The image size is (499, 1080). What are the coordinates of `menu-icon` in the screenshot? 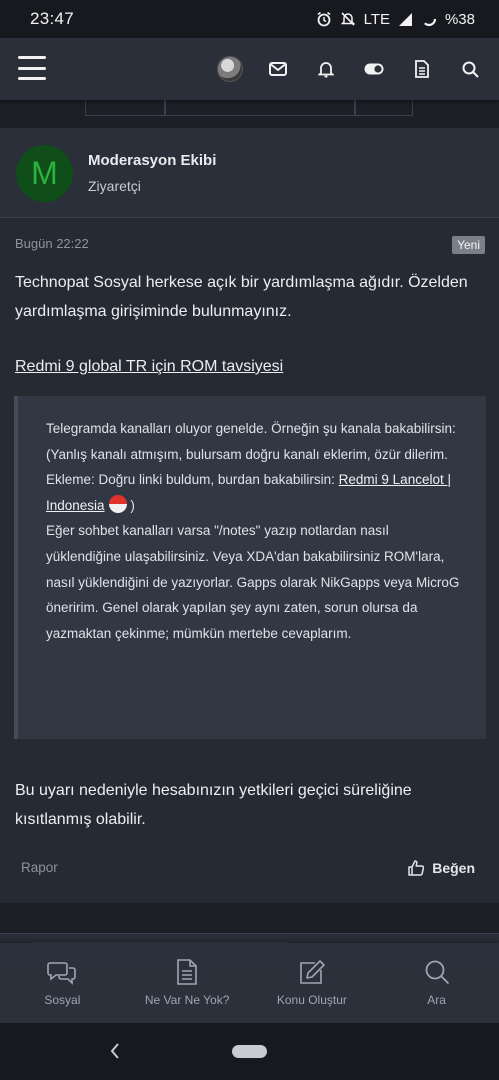 It's located at (32, 68).